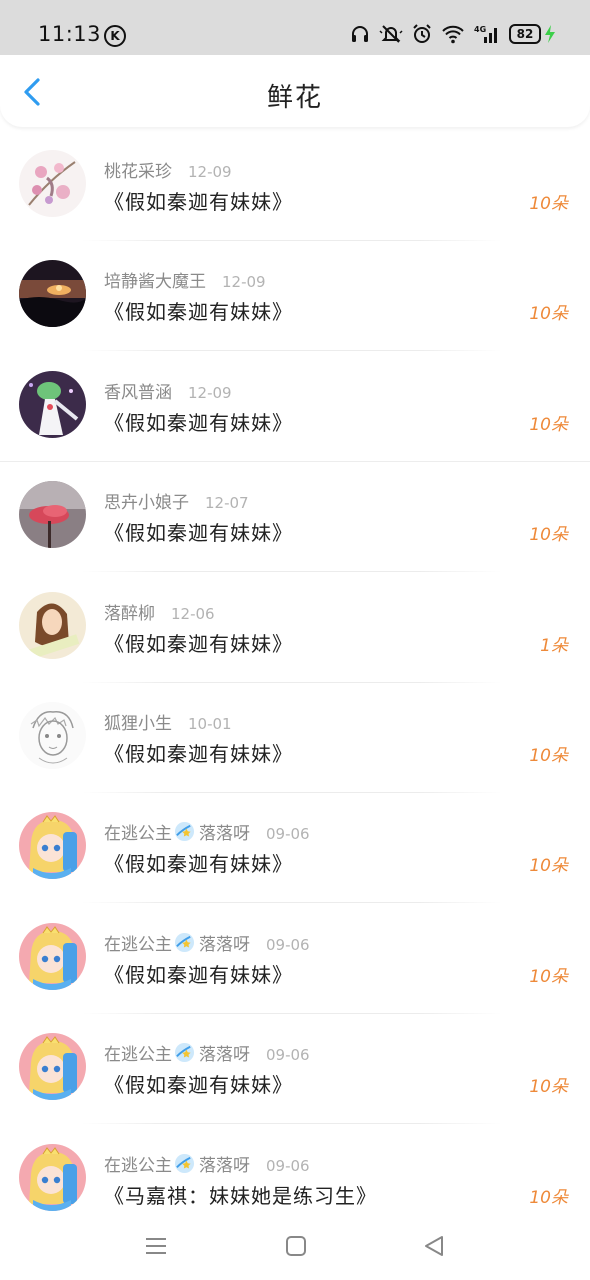  What do you see at coordinates (295, 27) in the screenshot?
I see `status-bar: 11:13 K 4G 82` at bounding box center [295, 27].